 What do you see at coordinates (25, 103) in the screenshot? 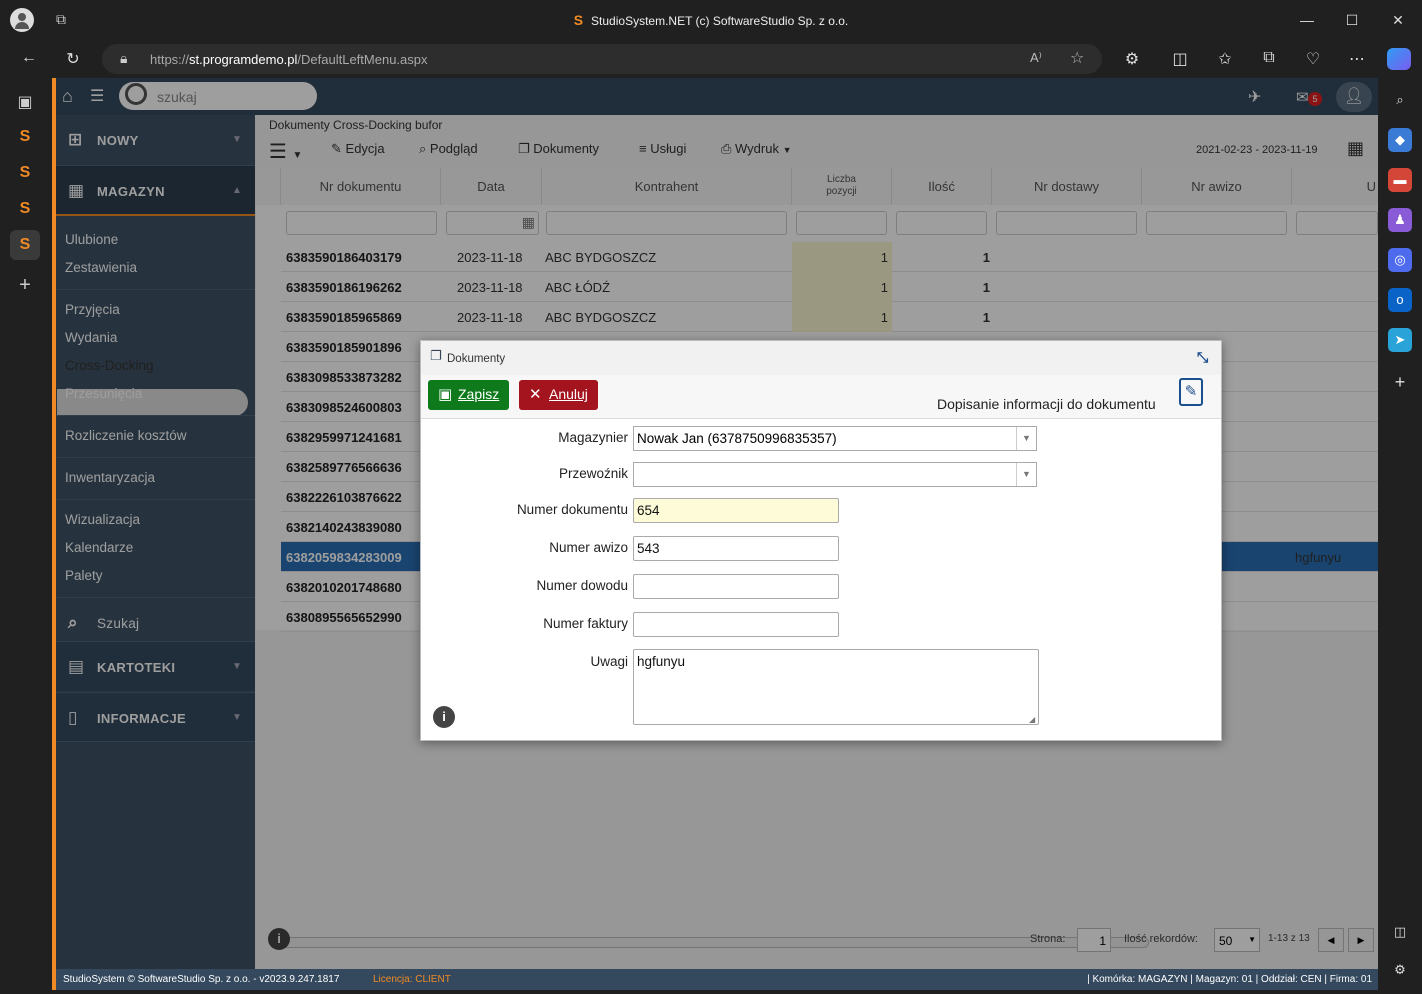
I see `tab-actions-icon: ▣` at bounding box center [25, 103].